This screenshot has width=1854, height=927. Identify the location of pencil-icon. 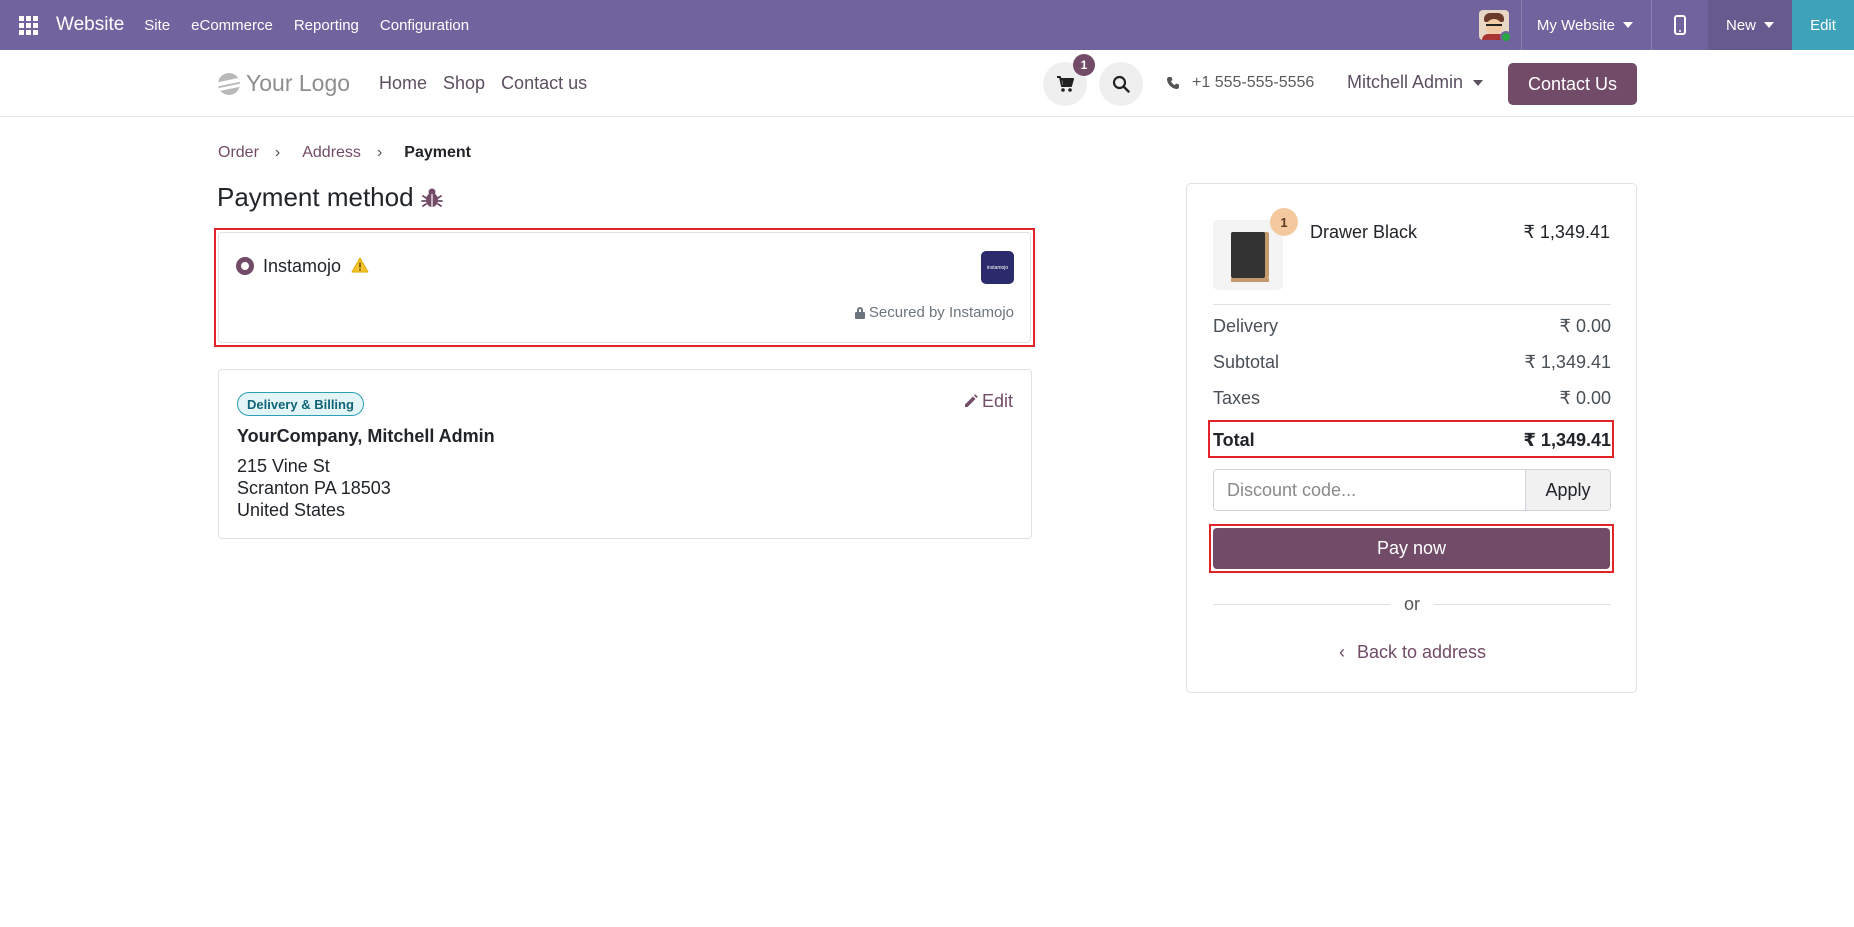
(971, 400).